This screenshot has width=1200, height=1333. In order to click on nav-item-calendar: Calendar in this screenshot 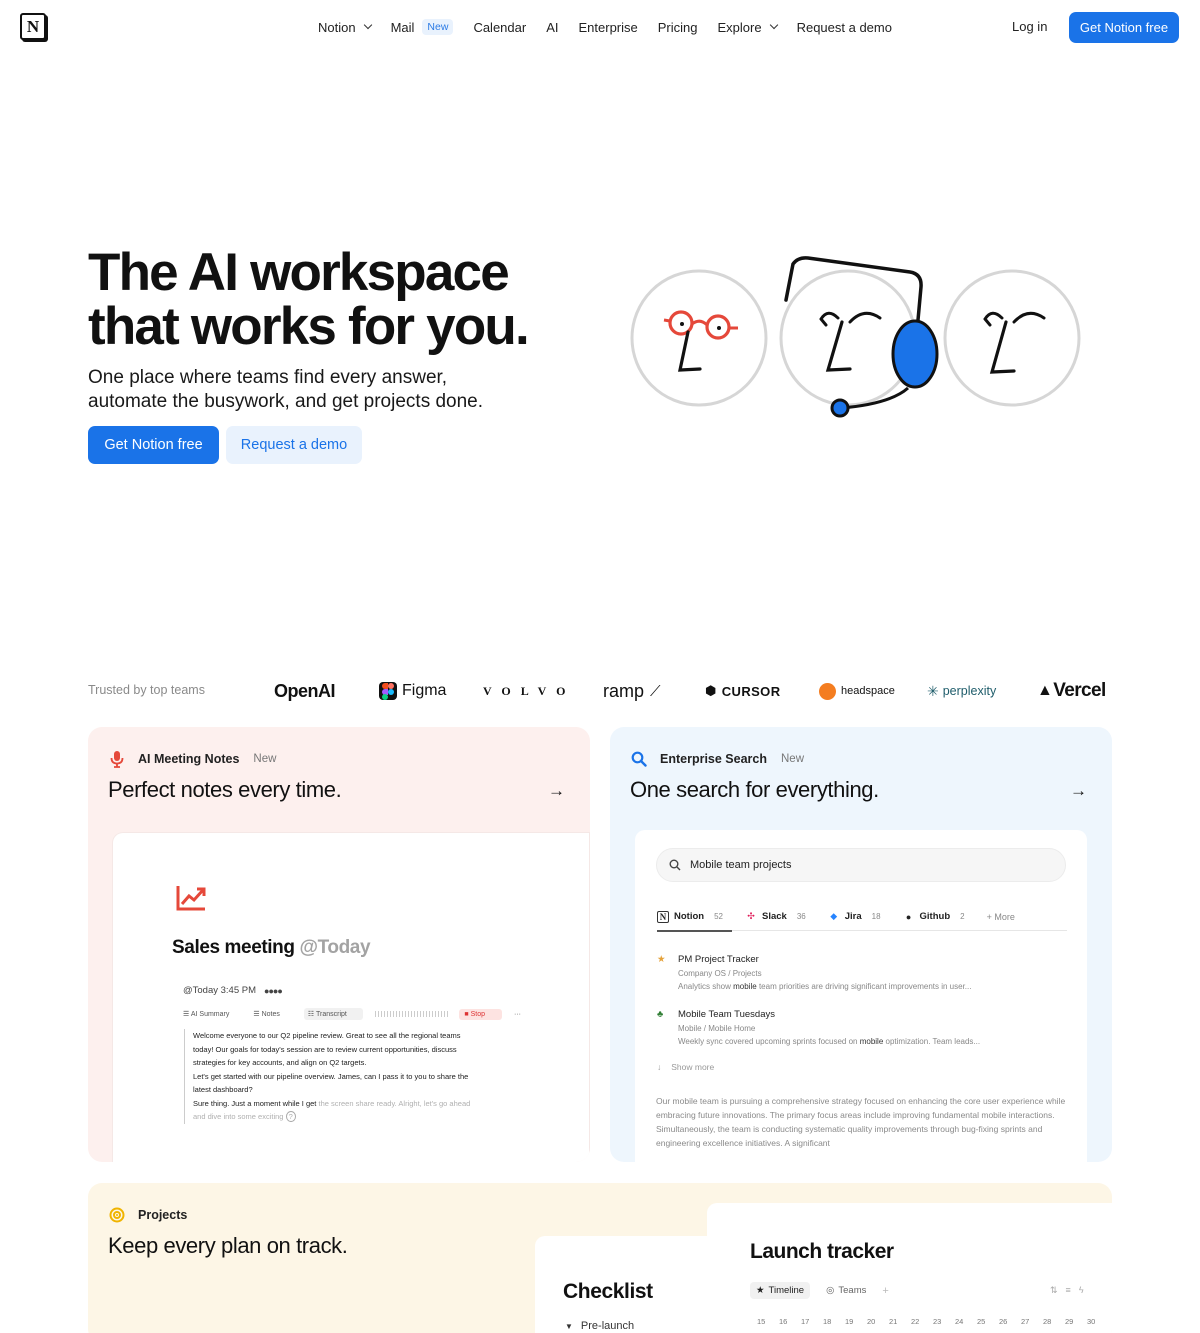, I will do `click(499, 27)`.